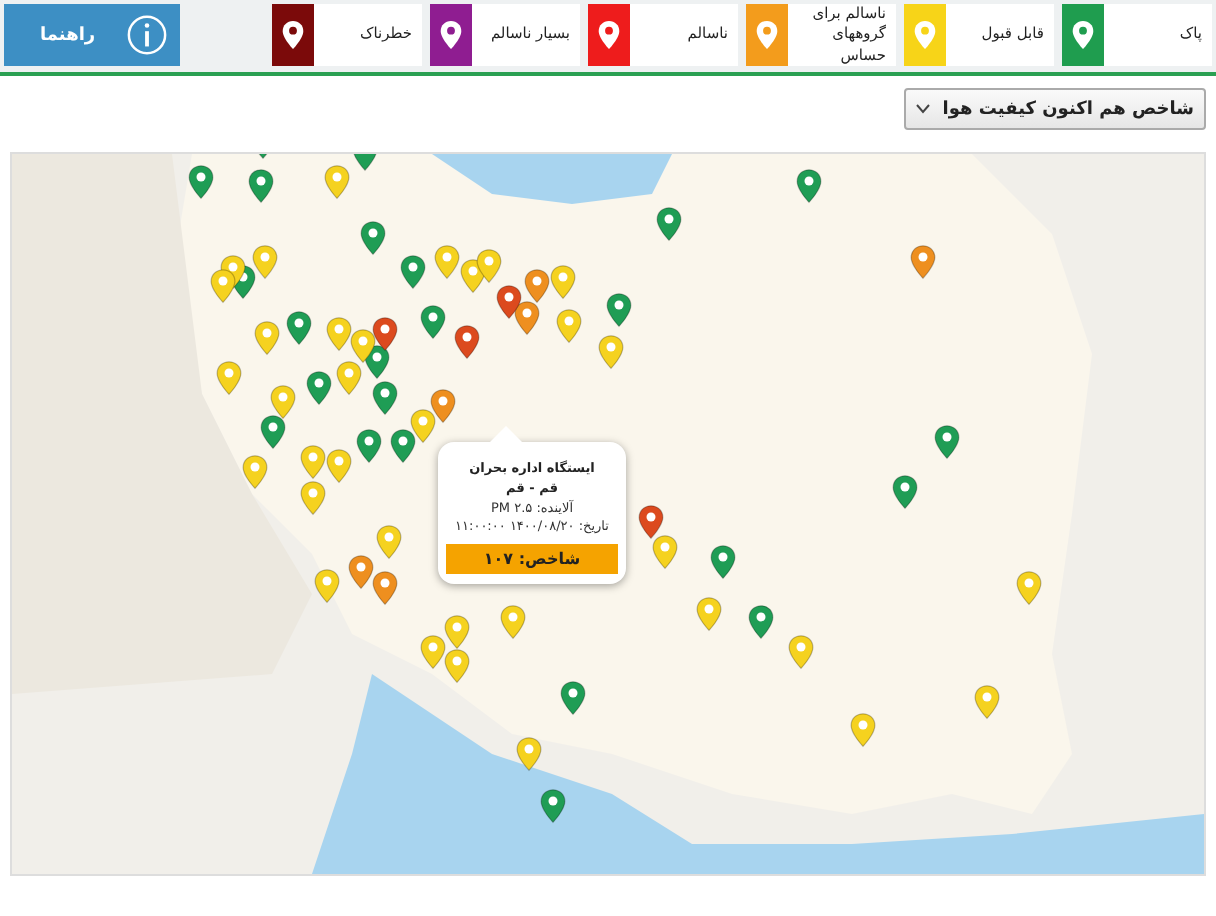 Image resolution: width=1216 pixels, height=916 pixels. I want to click on help-button: راهنما, so click(92, 35).